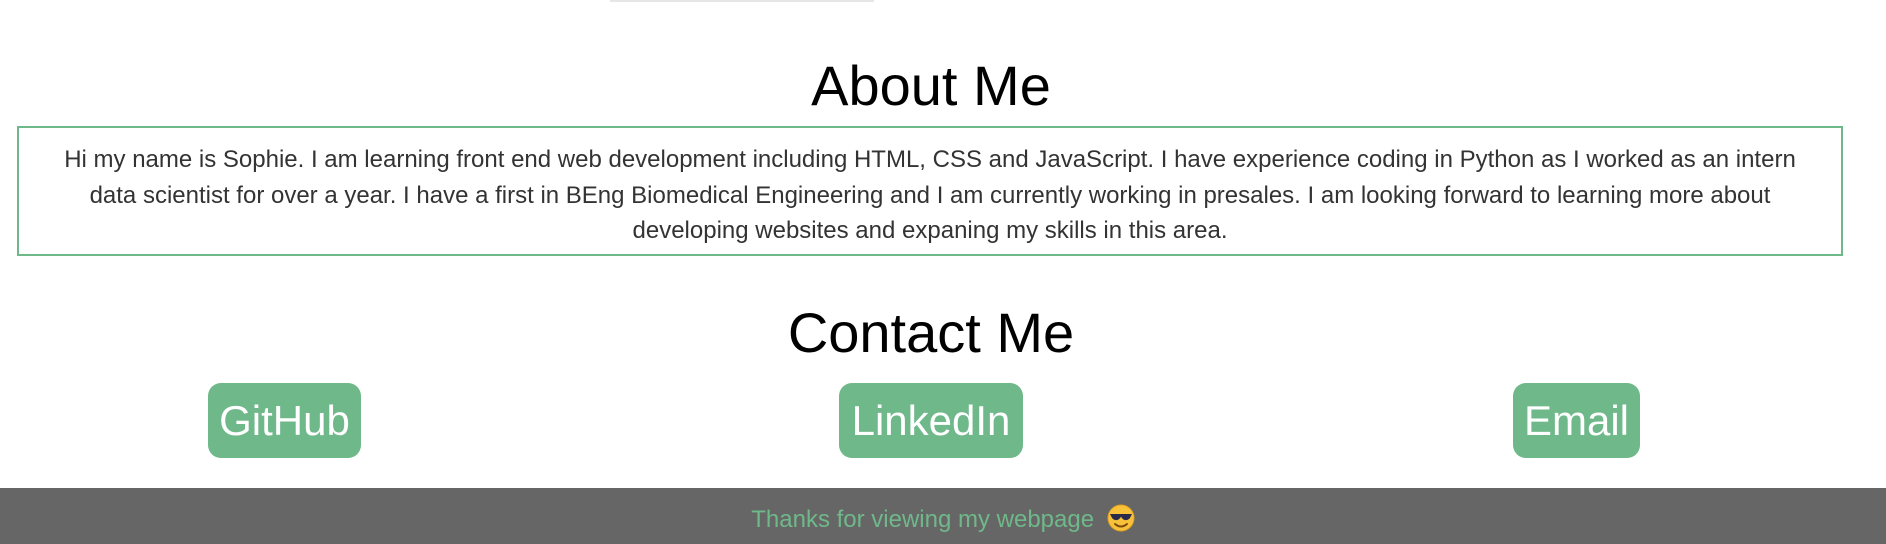 The height and width of the screenshot is (544, 1886). Describe the element at coordinates (931, 332) in the screenshot. I see `contact-title: Contact Me` at that location.